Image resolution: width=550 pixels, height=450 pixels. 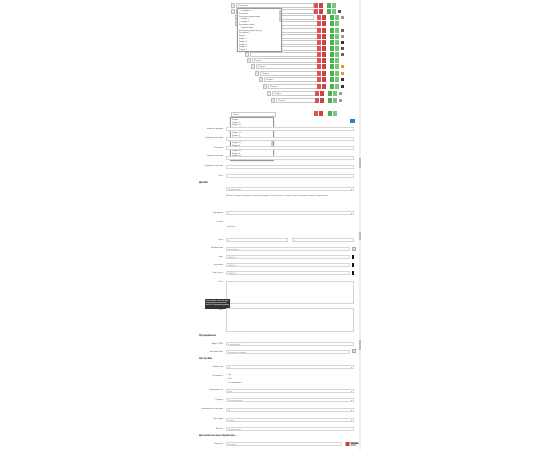 What do you see at coordinates (257, 240) in the screenshot?
I see `price-from-input: 0` at bounding box center [257, 240].